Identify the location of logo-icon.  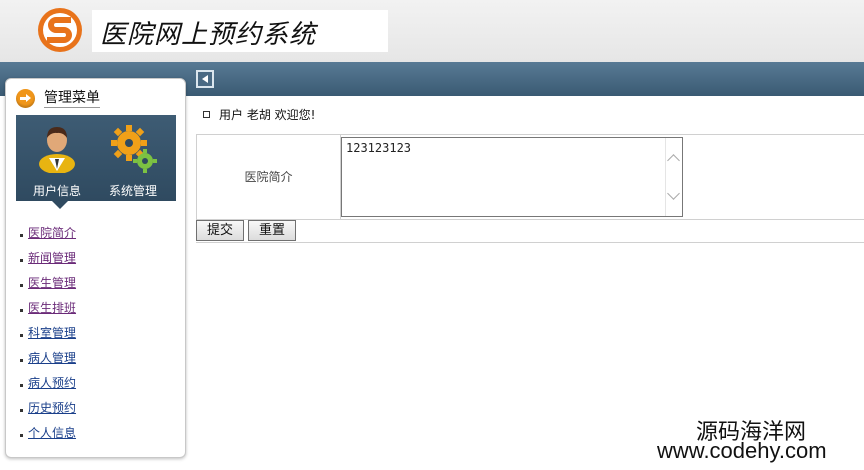
(60, 30).